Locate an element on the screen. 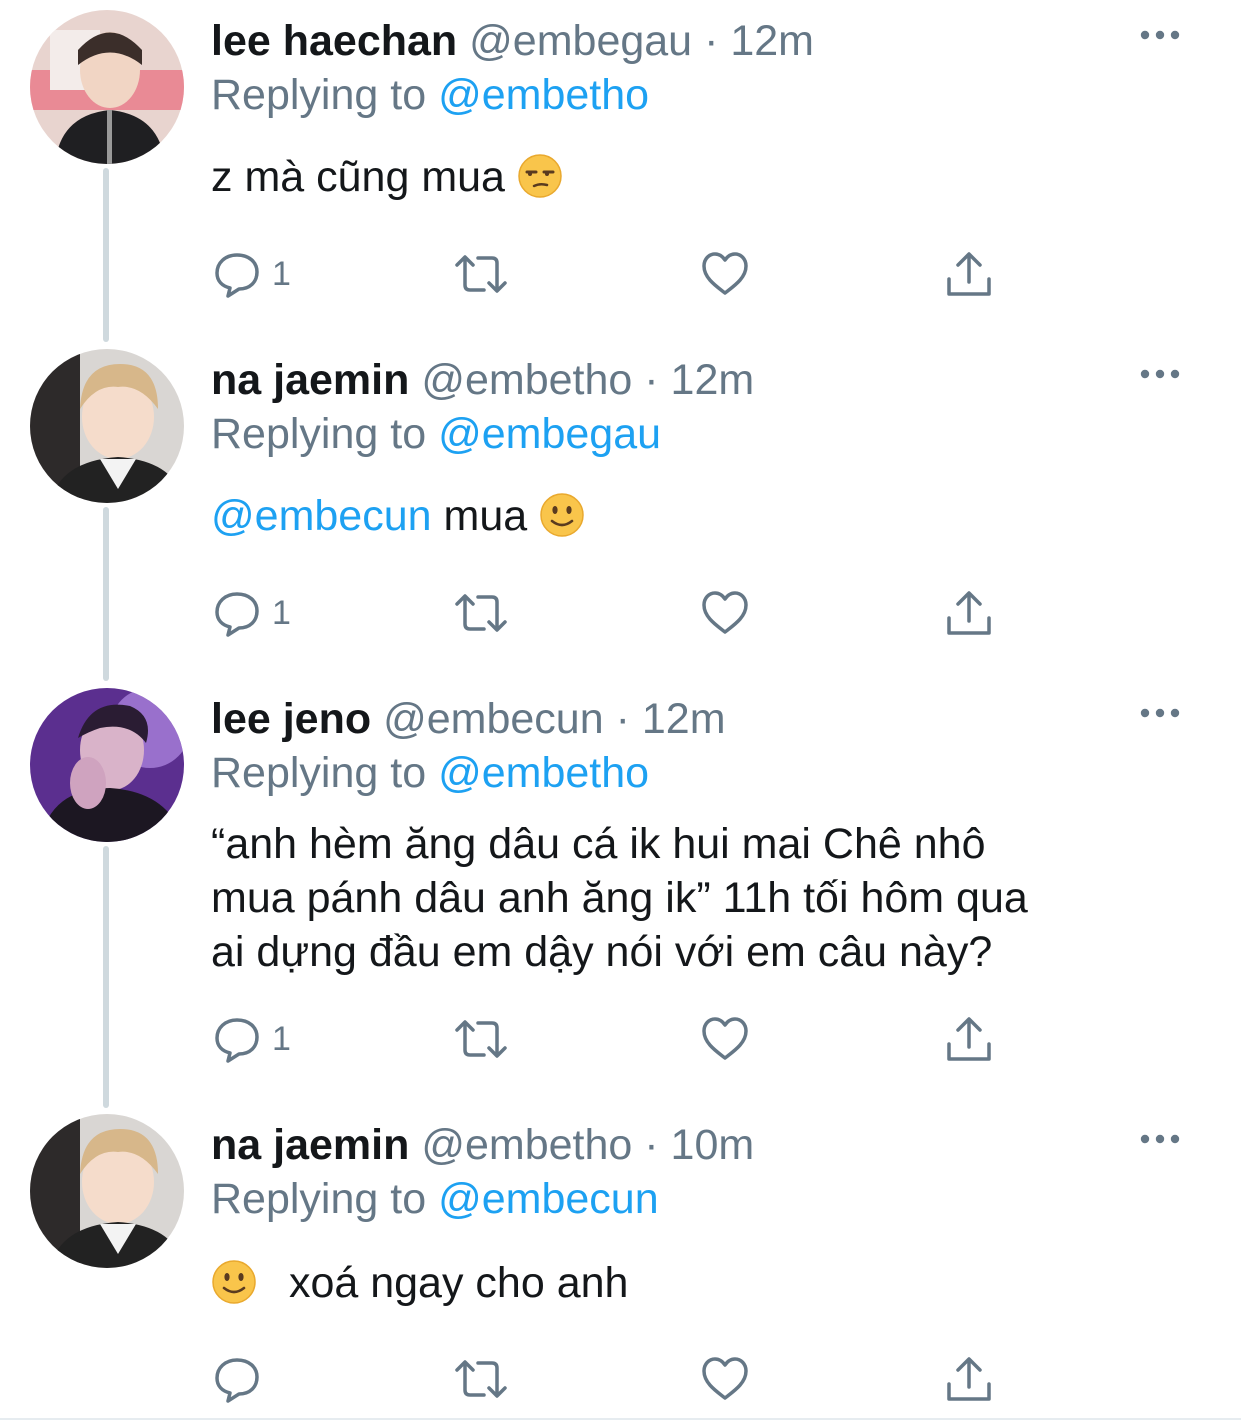 The height and width of the screenshot is (1427, 1241). replying-to-handle: @embecun is located at coordinates (548, 1199).